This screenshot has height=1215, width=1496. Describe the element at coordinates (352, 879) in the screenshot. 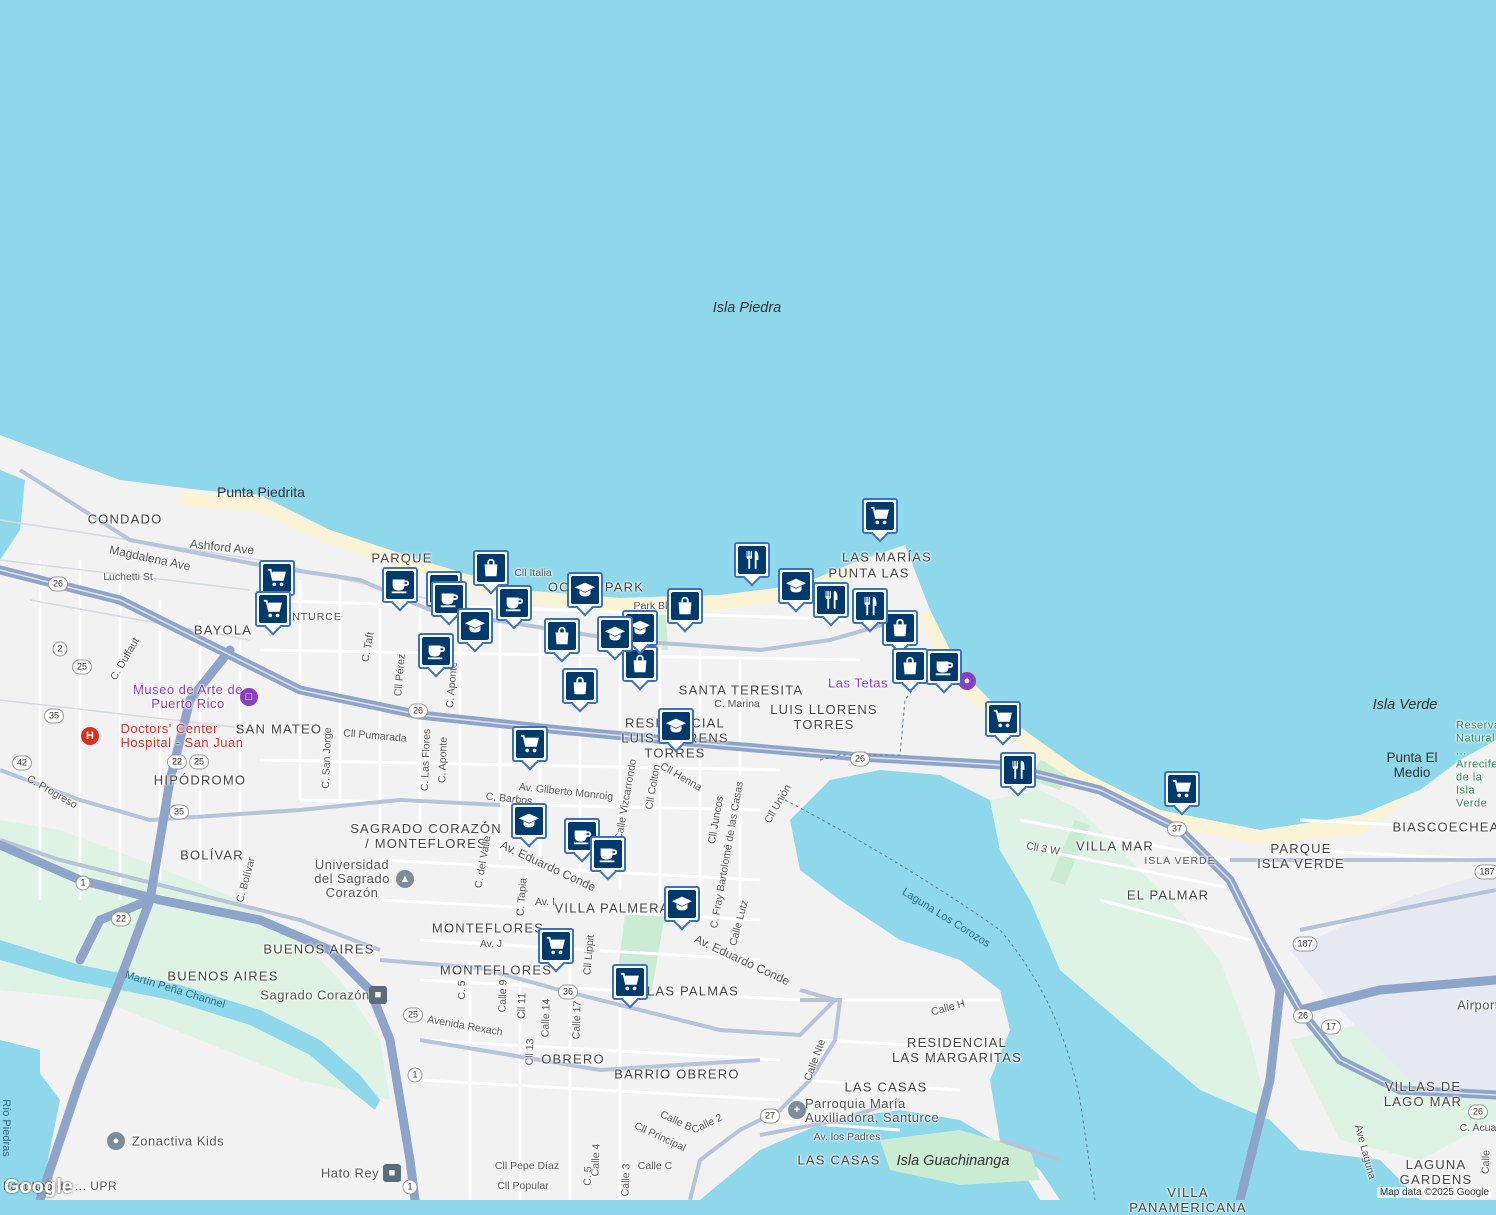

I see `poi-universidad-sagrado-corazon: Universidad del Sagrado Corazón` at that location.